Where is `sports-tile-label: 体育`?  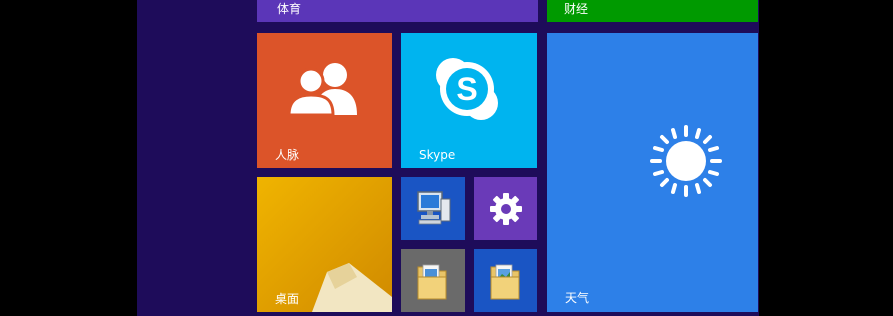
sports-tile-label: 体育 is located at coordinates (289, 9).